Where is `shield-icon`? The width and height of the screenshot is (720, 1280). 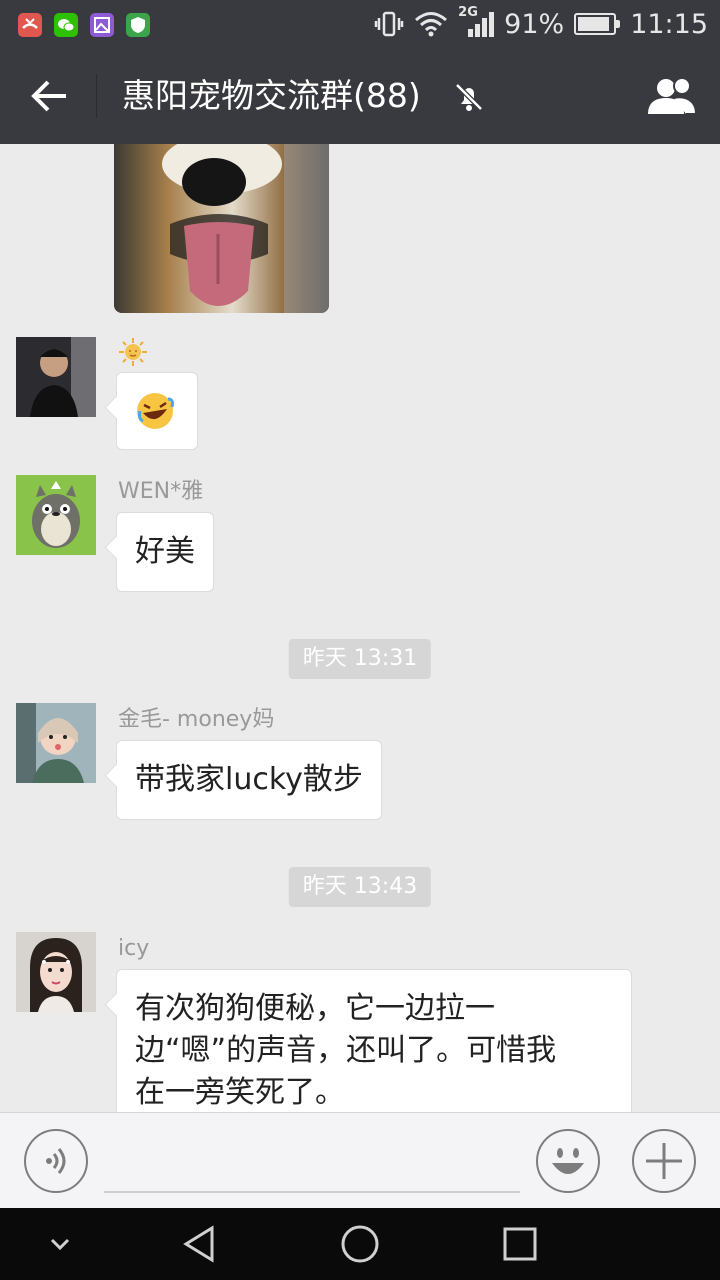 shield-icon is located at coordinates (138, 25).